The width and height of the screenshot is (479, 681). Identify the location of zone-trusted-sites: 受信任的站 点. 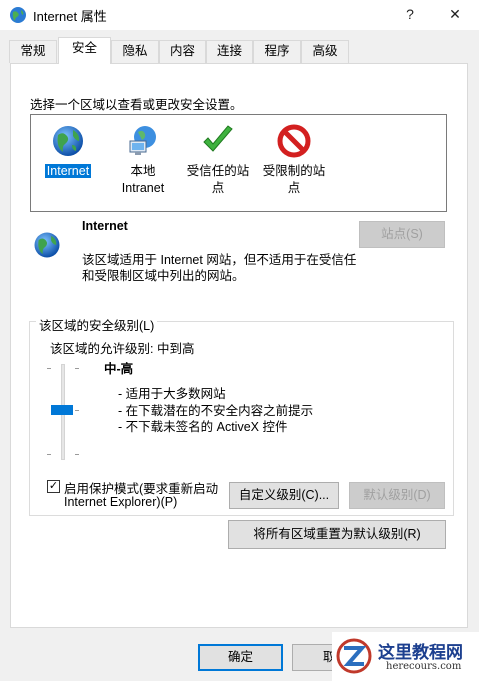
(218, 160).